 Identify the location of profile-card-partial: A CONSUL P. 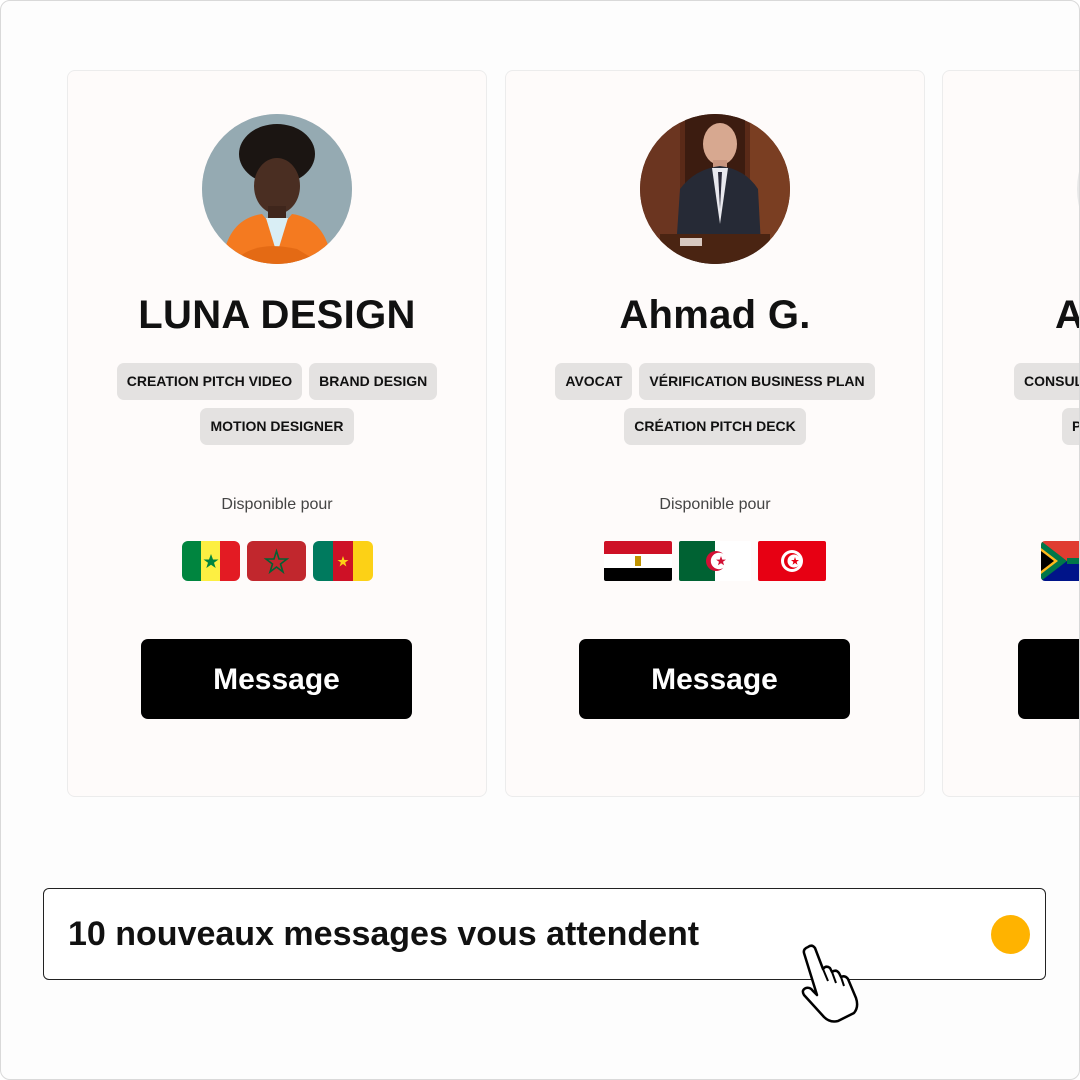
(1010, 433).